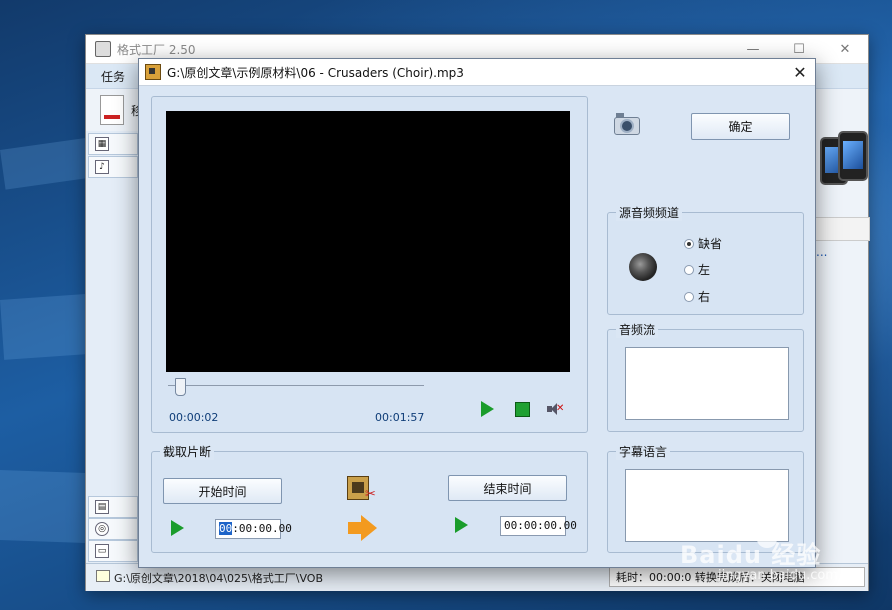 This screenshot has height=610, width=892. What do you see at coordinates (643, 267) in the screenshot?
I see `speaker-icon` at bounding box center [643, 267].